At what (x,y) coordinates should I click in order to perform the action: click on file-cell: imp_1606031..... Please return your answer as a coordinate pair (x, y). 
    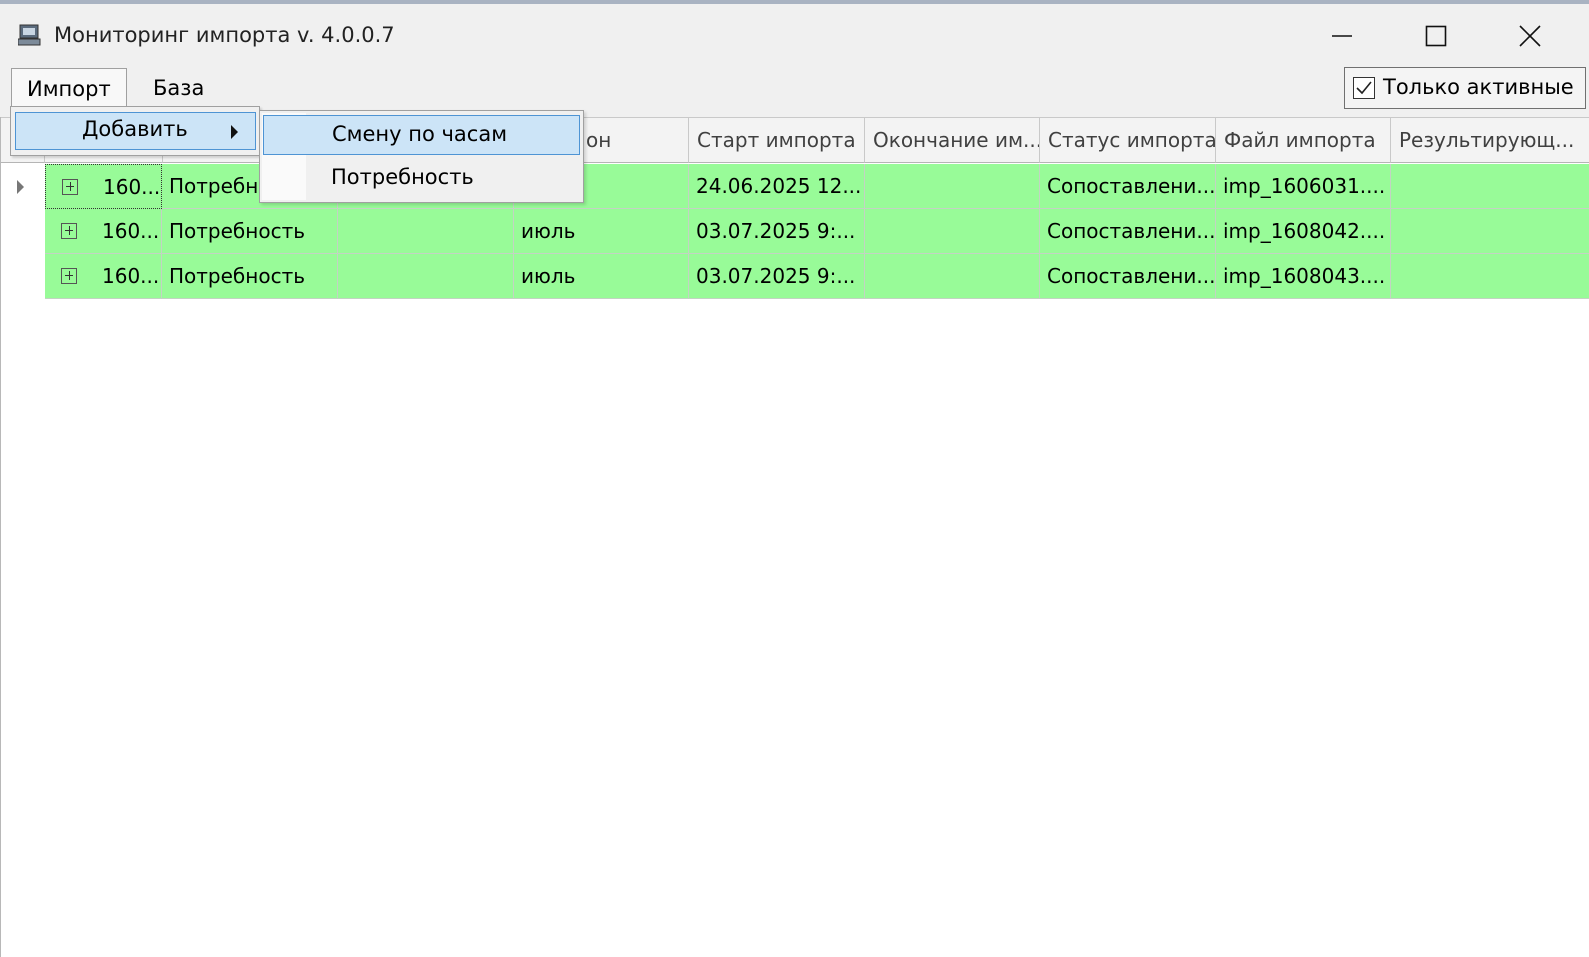
    Looking at the image, I should click on (1303, 186).